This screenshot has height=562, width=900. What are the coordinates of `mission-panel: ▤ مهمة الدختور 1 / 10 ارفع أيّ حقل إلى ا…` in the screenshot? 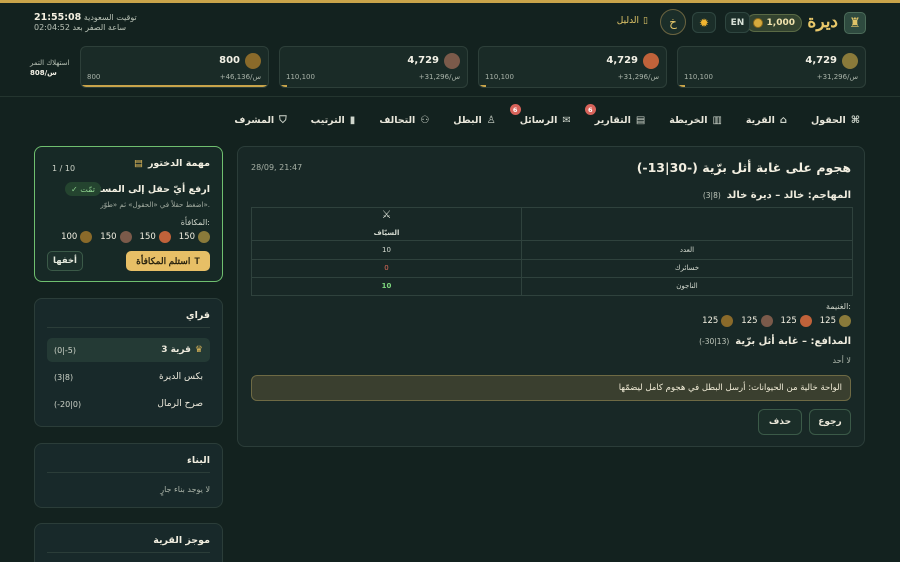 It's located at (128, 214).